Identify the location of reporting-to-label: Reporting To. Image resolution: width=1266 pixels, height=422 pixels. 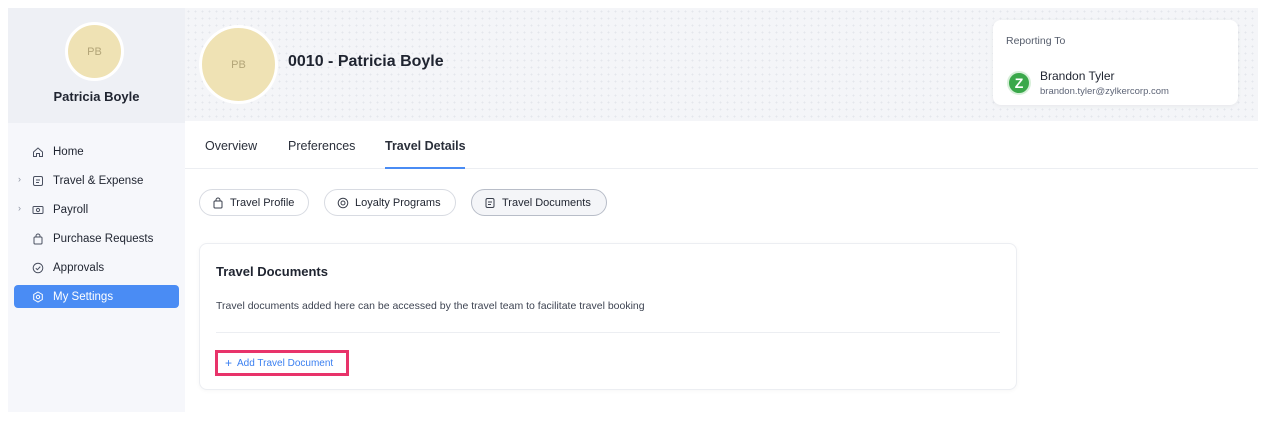
(1036, 41).